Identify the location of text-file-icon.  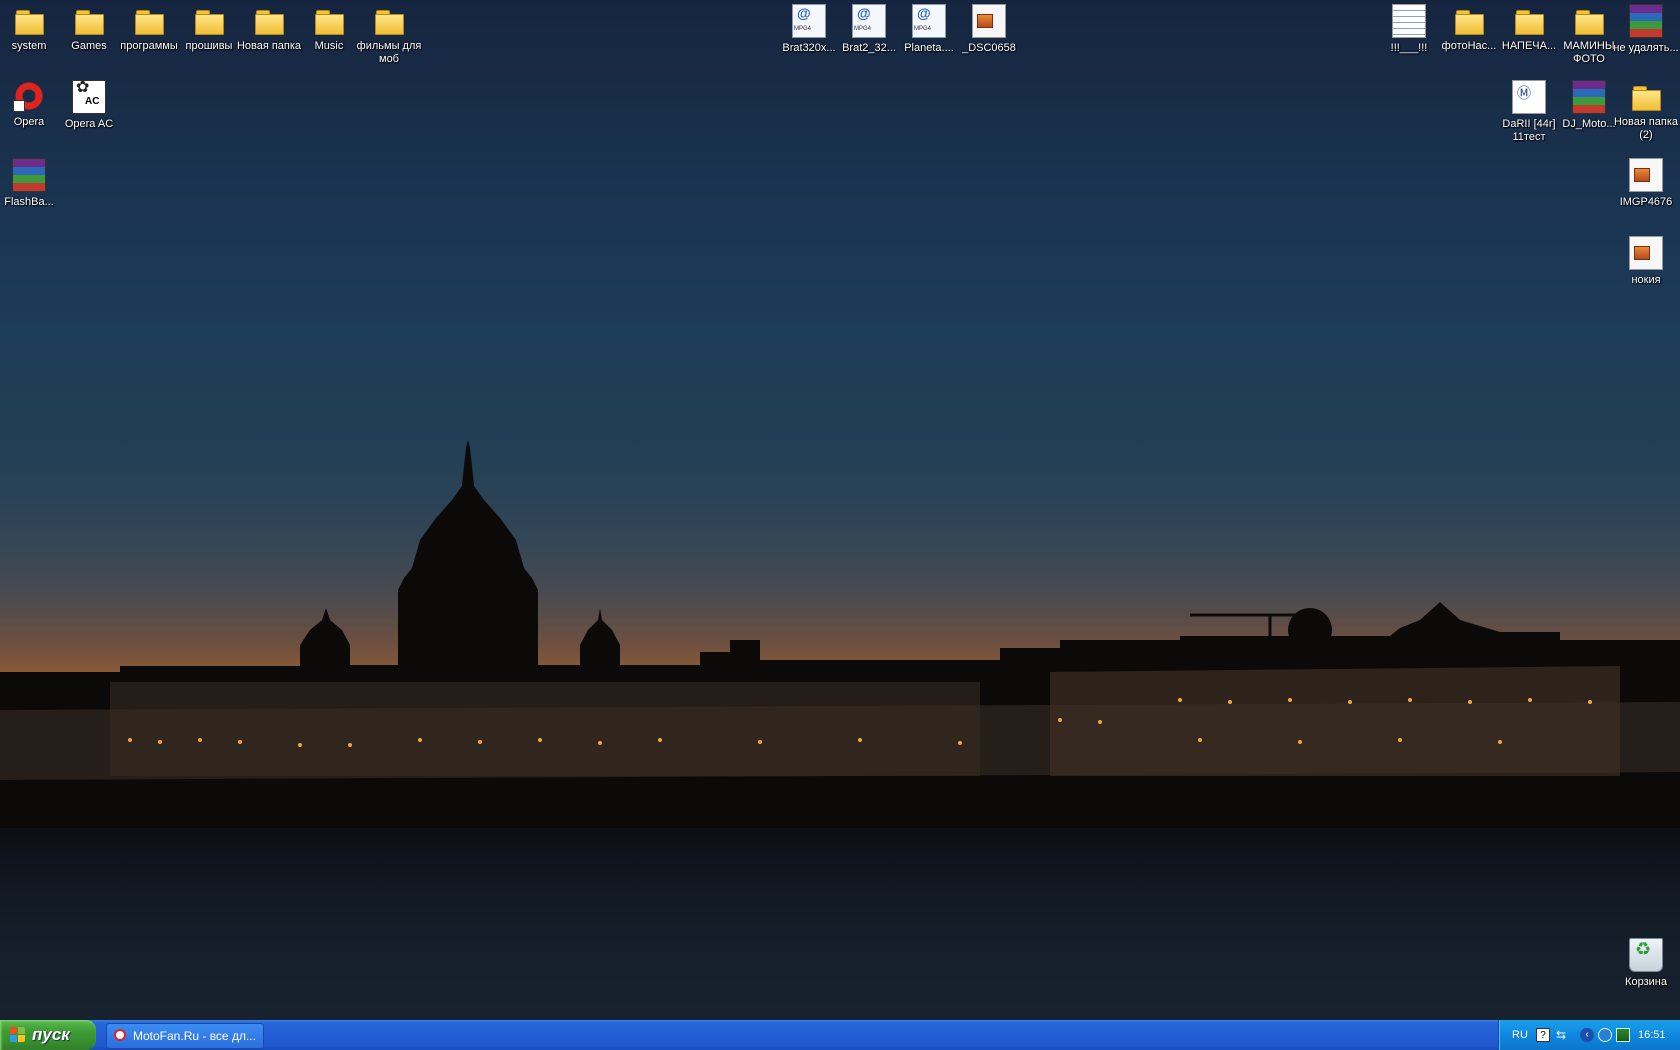
(1409, 21).